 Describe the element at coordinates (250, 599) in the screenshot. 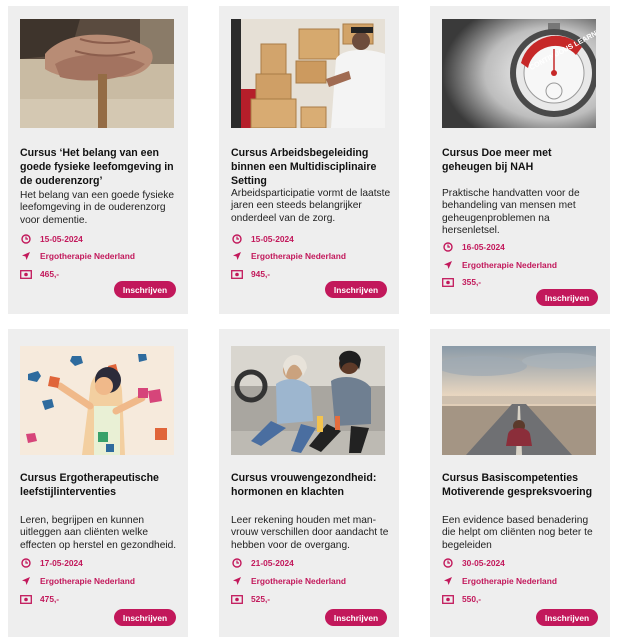

I see `course-price: 525,-` at that location.